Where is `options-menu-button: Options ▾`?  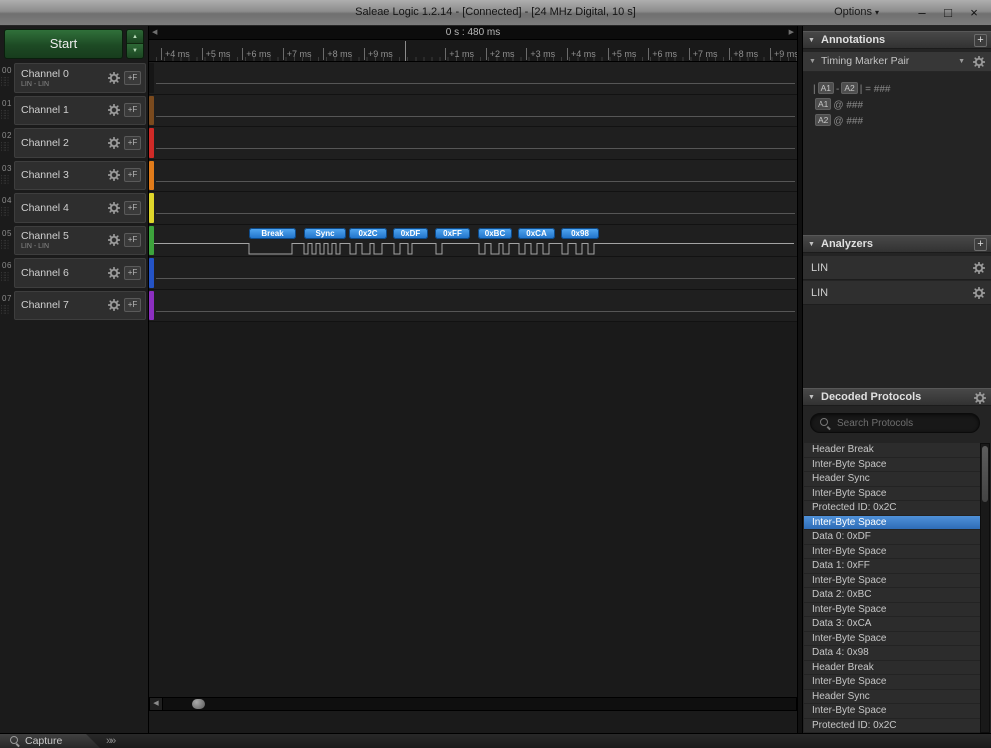
options-menu-button: Options ▾ is located at coordinates (856, 12).